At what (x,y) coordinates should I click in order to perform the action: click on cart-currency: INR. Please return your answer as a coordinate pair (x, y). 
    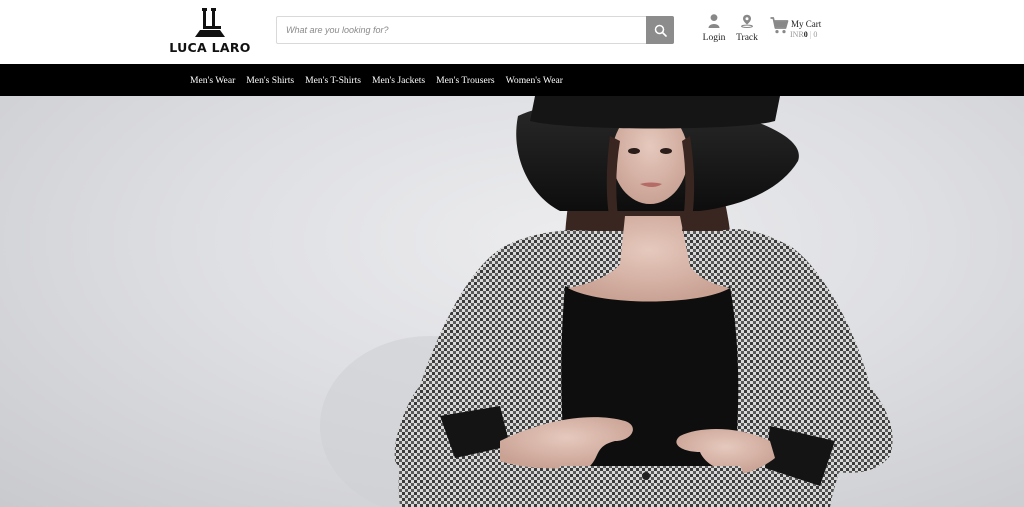
    Looking at the image, I should click on (797, 34).